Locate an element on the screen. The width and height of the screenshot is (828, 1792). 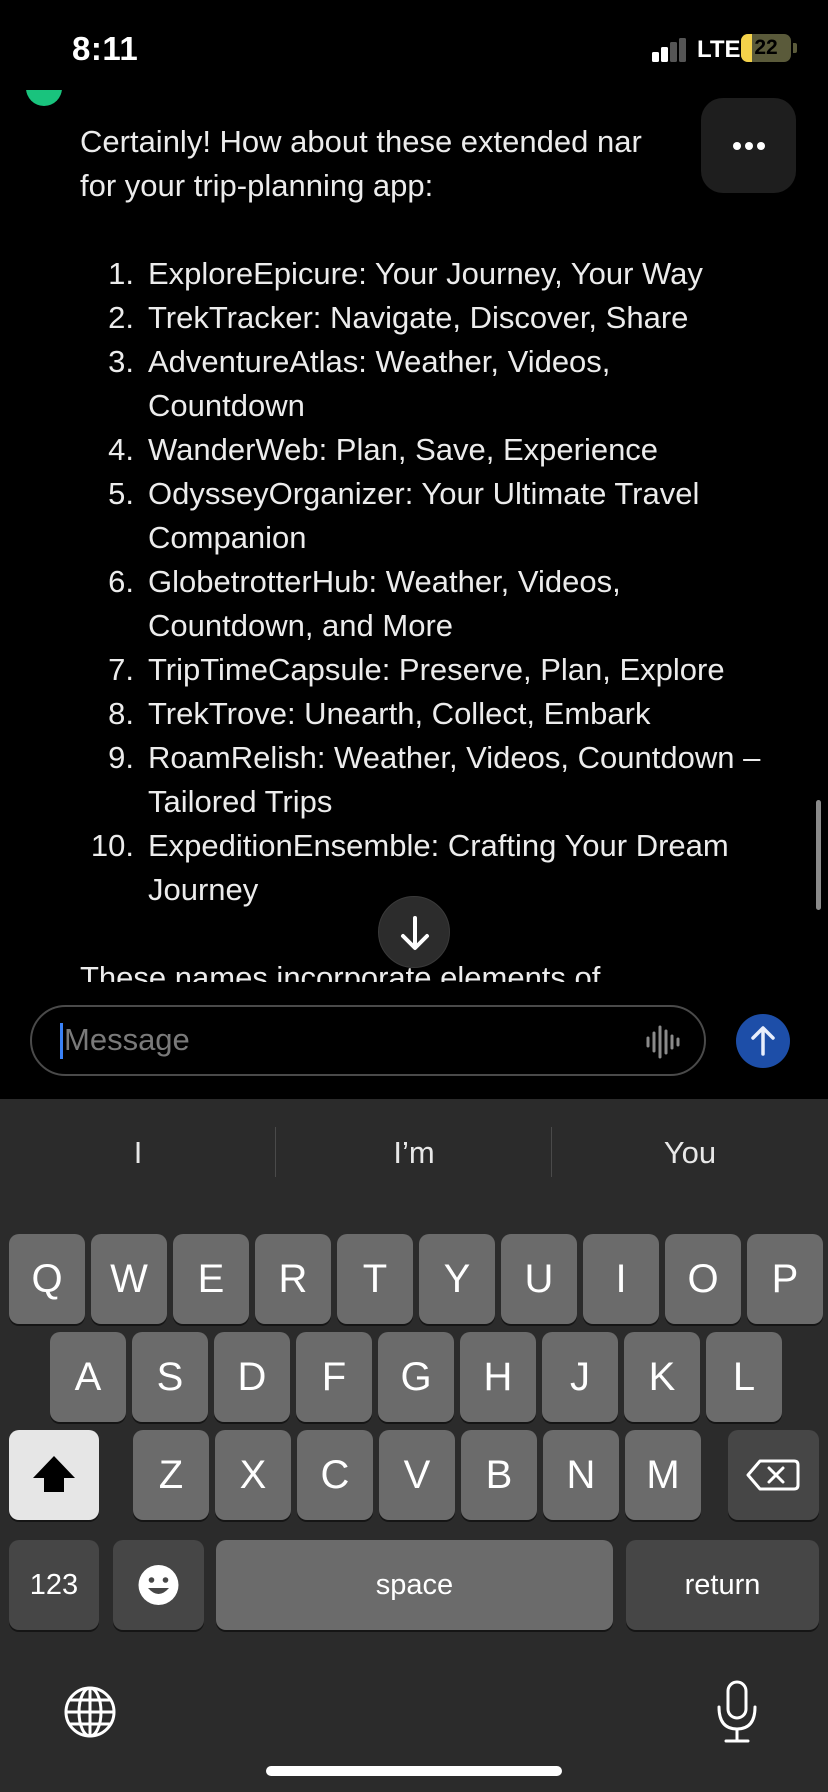
shift-icon is located at coordinates (54, 1474).